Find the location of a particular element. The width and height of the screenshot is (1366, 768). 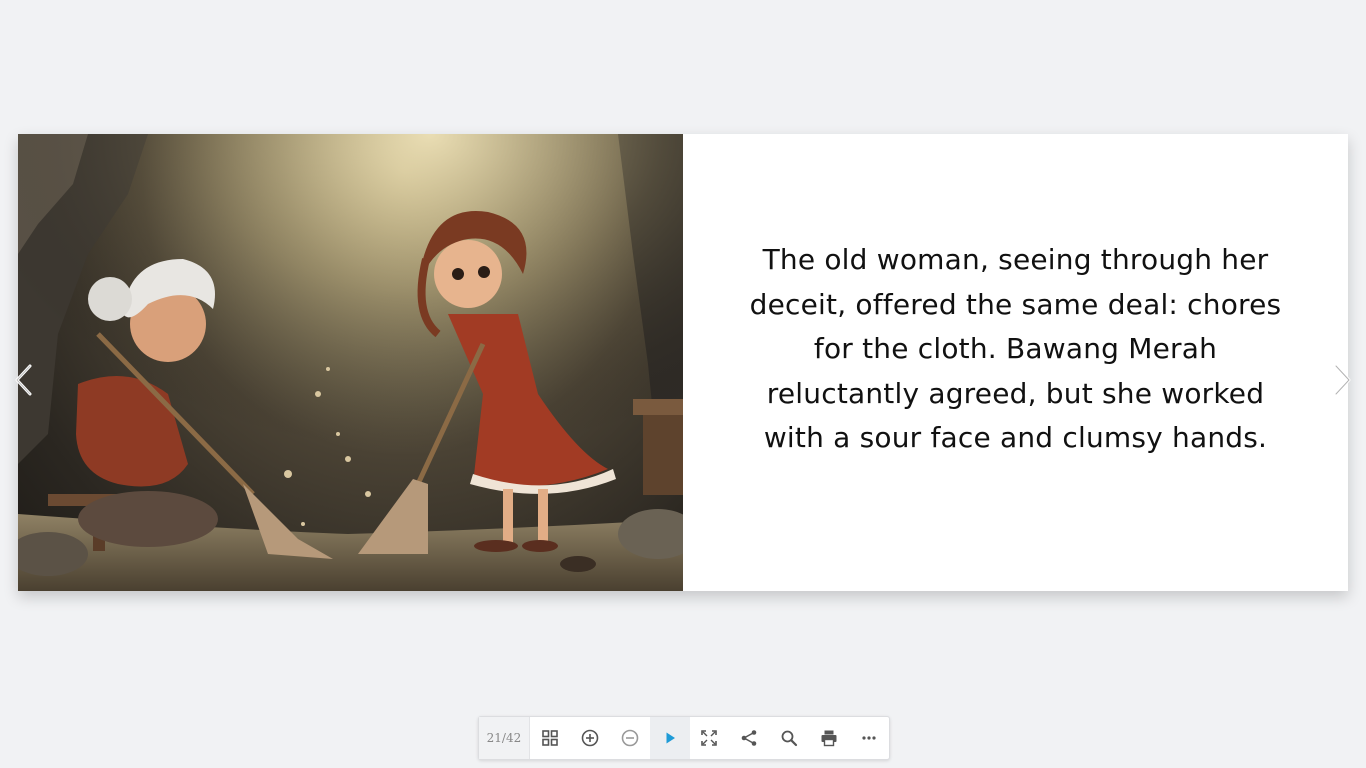

chevron-left-icon is located at coordinates (23, 380).